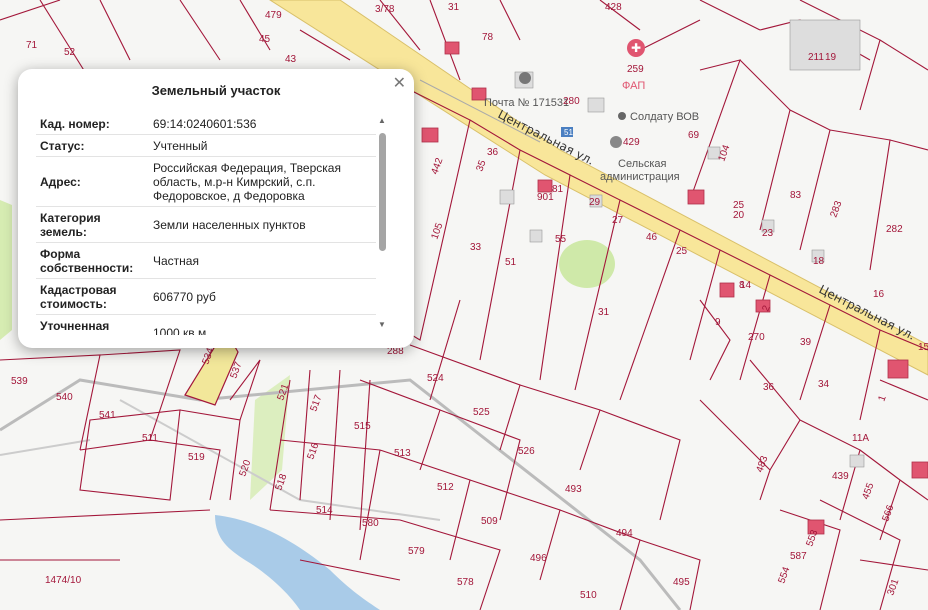 Image resolution: width=928 pixels, height=610 pixels. Describe the element at coordinates (622, 116) in the screenshot. I see `monument-icon` at that location.